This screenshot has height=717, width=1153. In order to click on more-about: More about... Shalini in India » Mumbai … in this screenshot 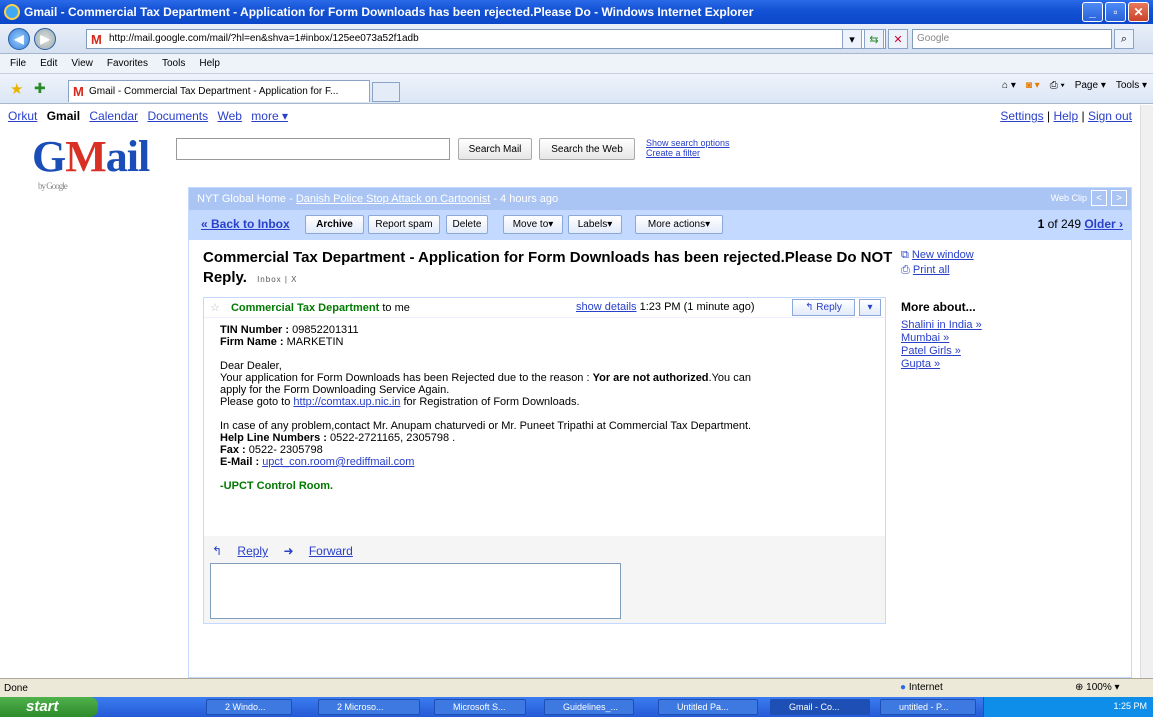, I will do `click(941, 336)`.